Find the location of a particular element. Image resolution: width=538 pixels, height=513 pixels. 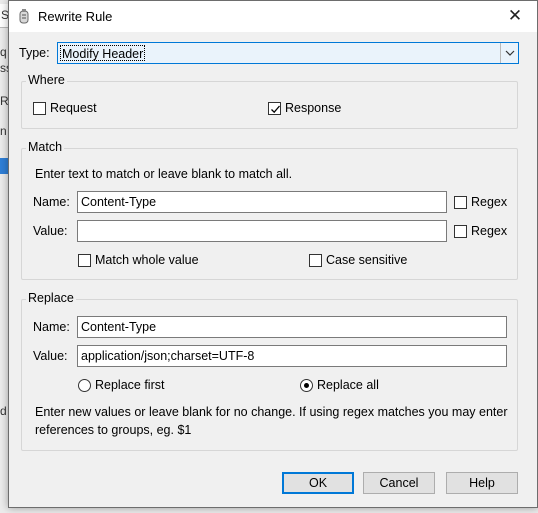

radio-selected-dot is located at coordinates (306, 385).